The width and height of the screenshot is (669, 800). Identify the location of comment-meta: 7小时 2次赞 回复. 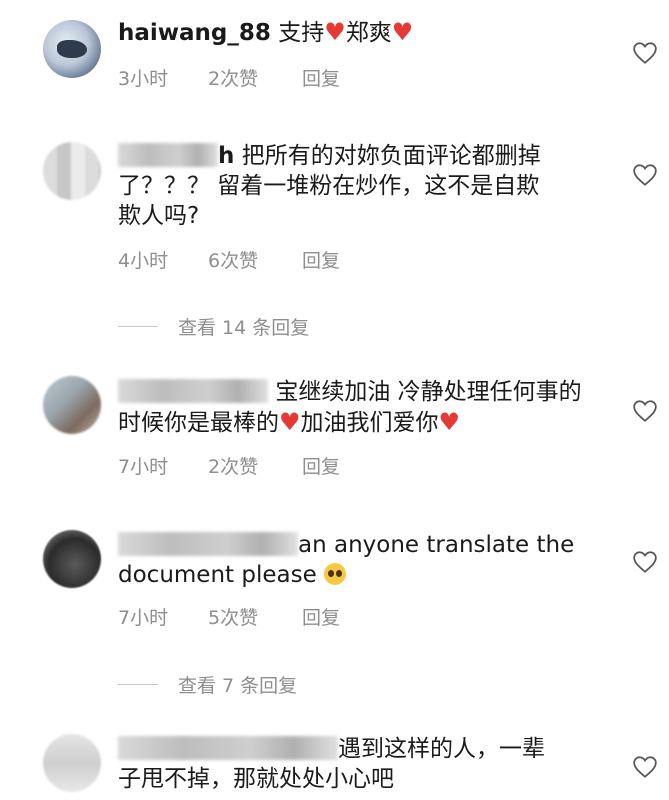
(229, 465).